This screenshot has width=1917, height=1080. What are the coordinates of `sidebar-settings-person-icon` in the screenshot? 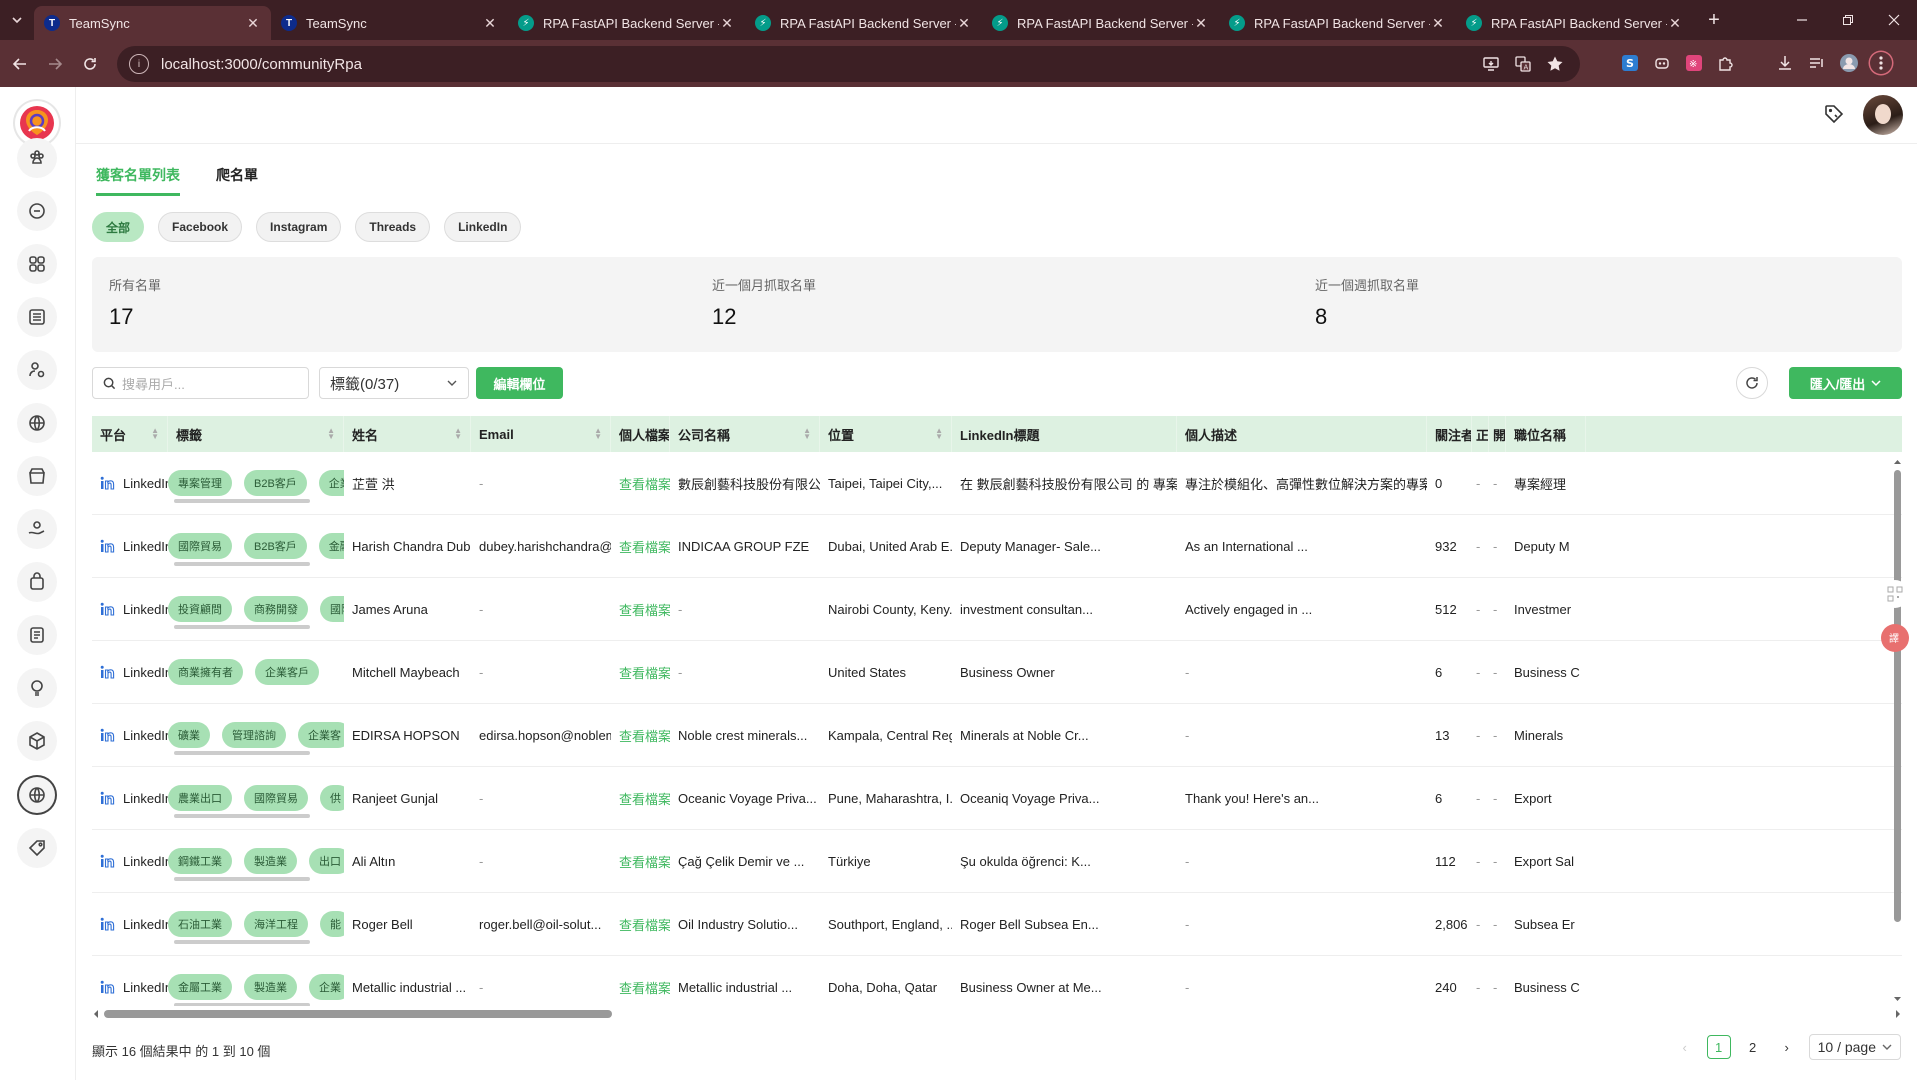 It's located at (37, 370).